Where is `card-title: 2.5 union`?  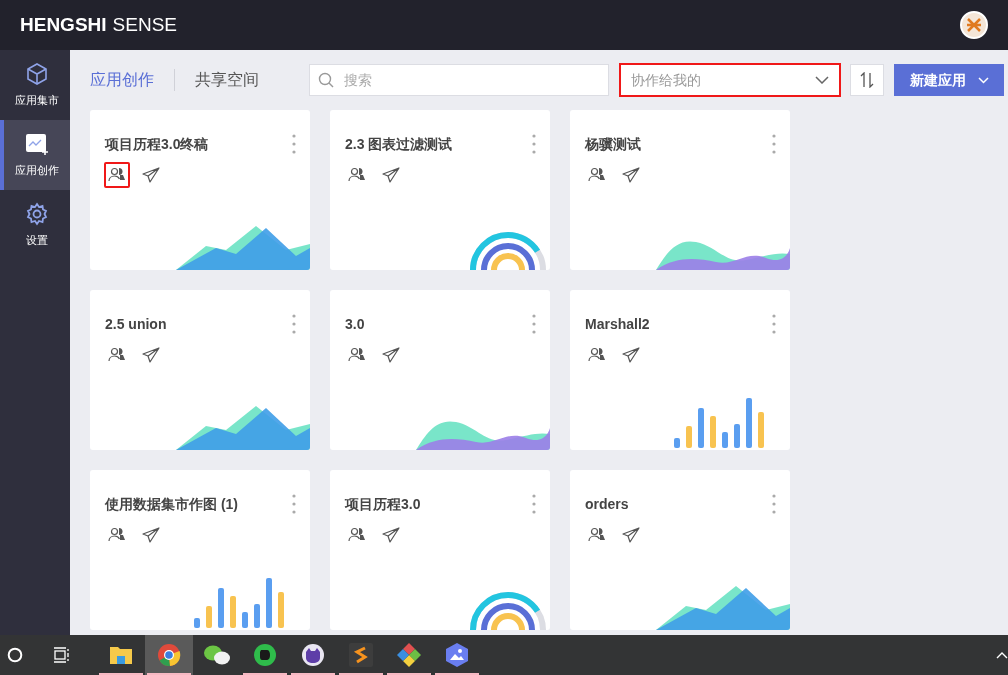 card-title: 2.5 union is located at coordinates (136, 324).